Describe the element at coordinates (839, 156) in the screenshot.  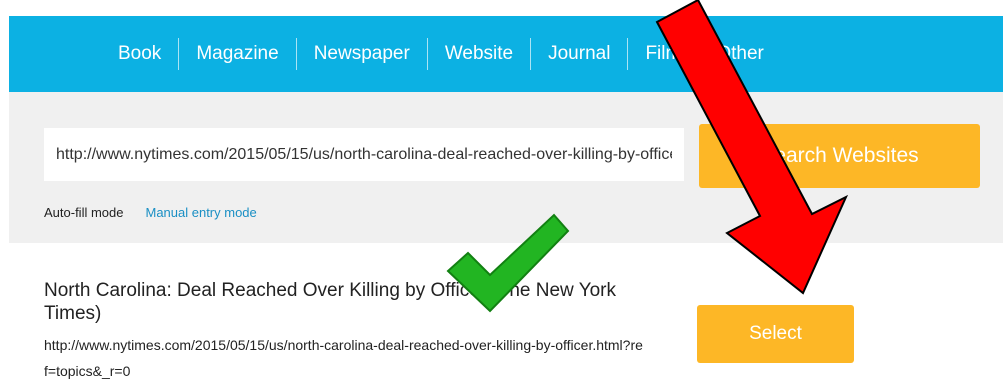
I see `search-websites-button: Search Websites` at that location.